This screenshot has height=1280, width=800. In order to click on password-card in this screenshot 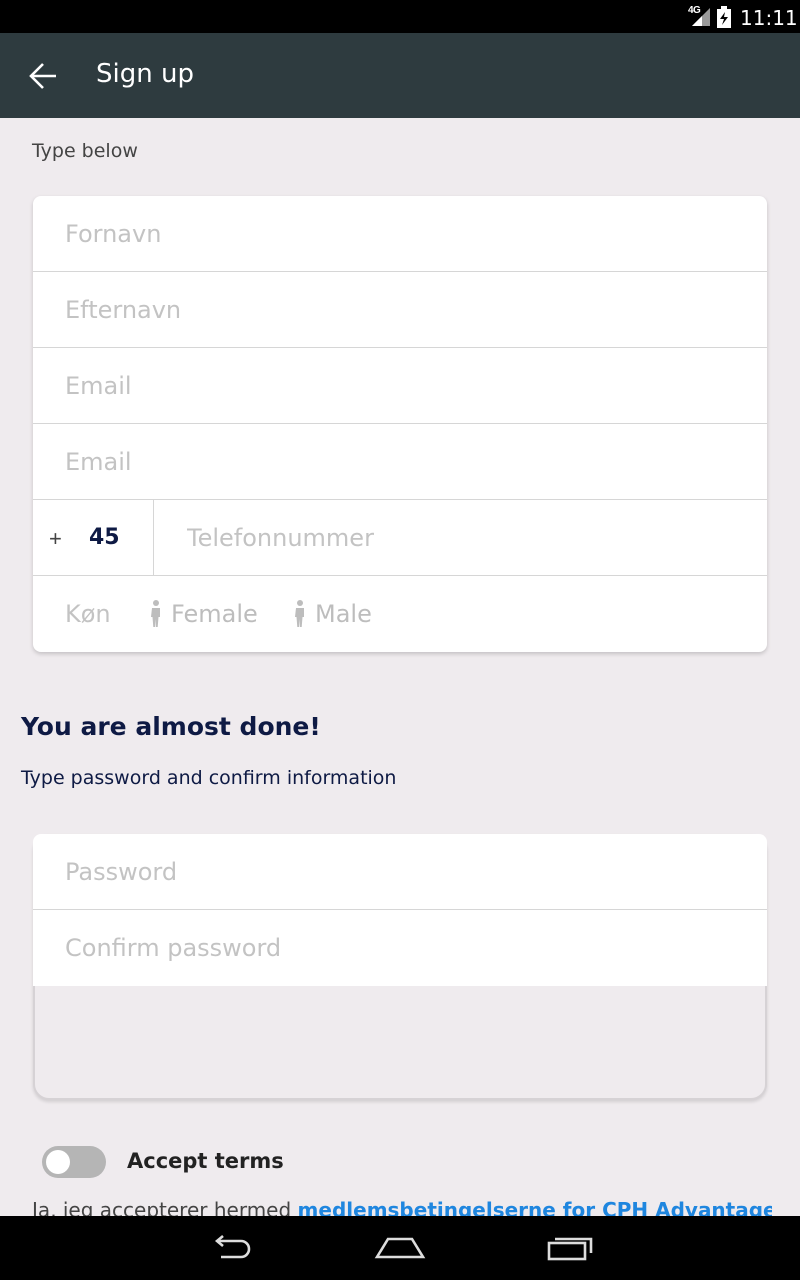, I will do `click(400, 910)`.